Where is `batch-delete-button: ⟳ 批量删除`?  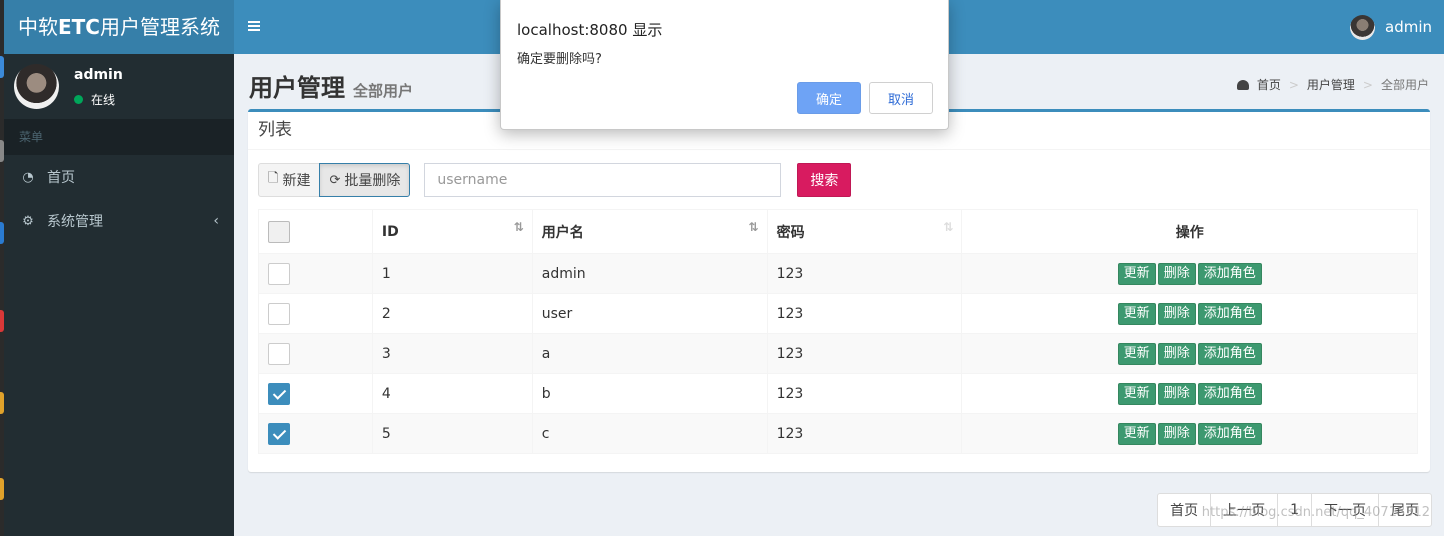 batch-delete-button: ⟳ 批量删除 is located at coordinates (365, 180).